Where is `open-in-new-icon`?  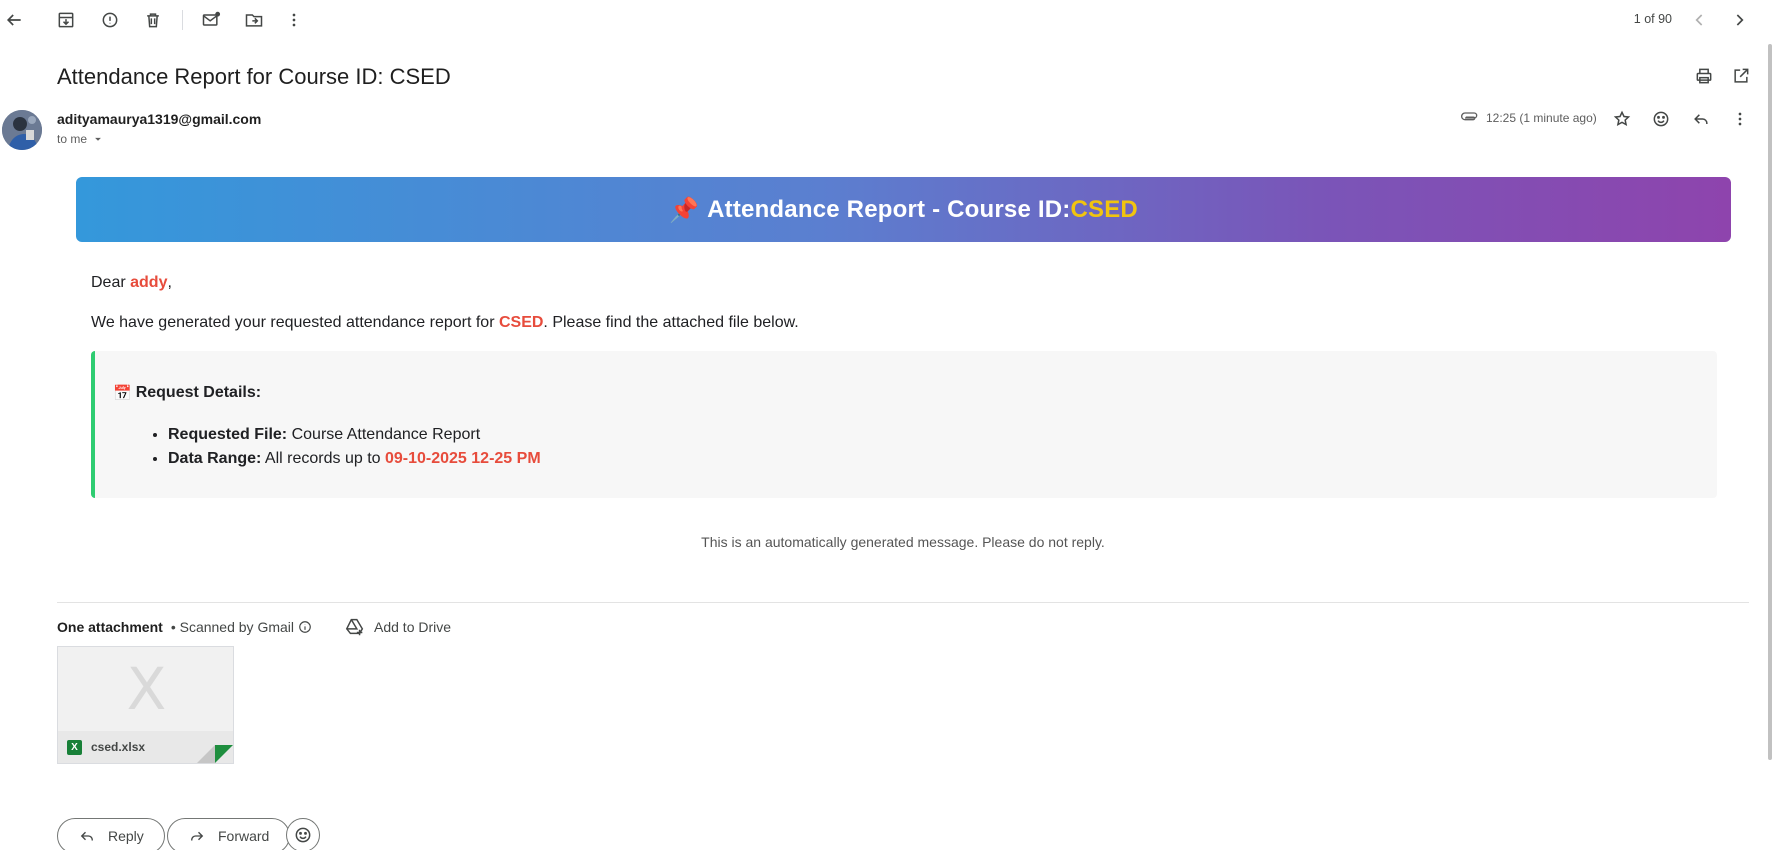 open-in-new-icon is located at coordinates (1741, 75).